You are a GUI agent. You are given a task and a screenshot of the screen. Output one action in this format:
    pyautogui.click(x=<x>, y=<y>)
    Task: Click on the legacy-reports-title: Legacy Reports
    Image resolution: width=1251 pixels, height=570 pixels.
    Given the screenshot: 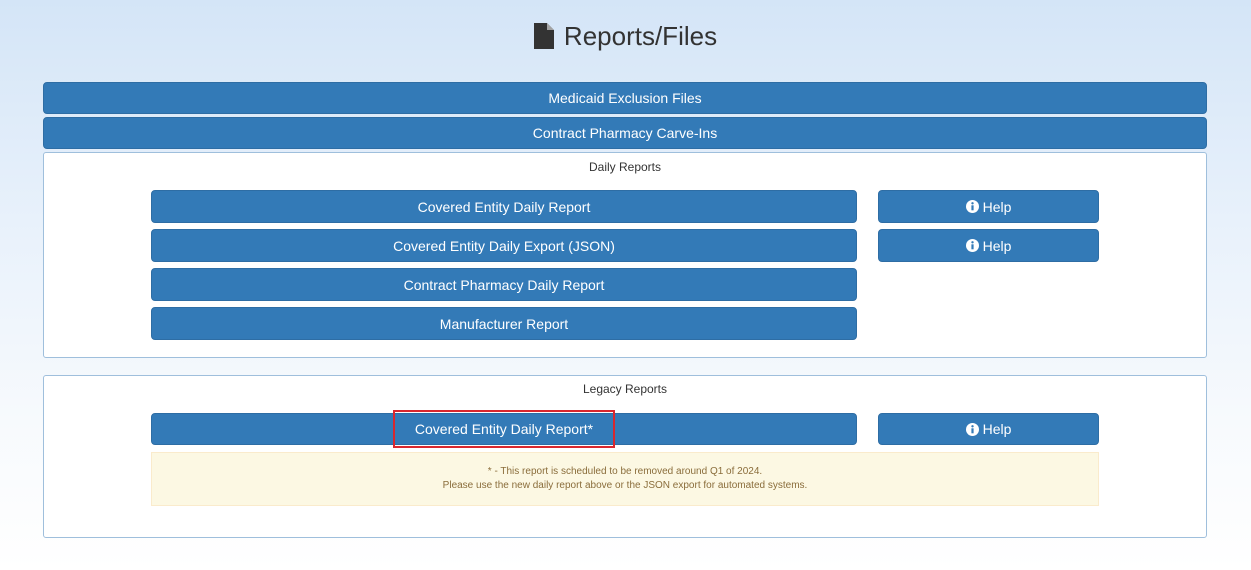 What is the action you would take?
    pyautogui.click(x=625, y=389)
    